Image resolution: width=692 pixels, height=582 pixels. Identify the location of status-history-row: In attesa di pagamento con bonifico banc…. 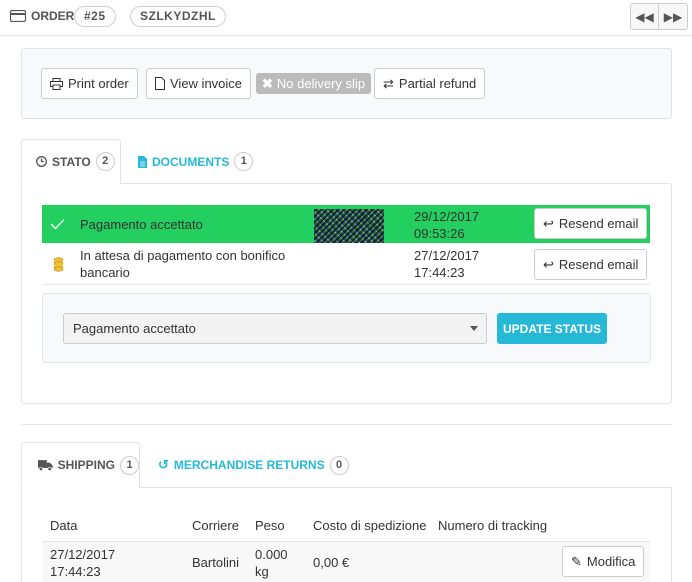
(346, 265).